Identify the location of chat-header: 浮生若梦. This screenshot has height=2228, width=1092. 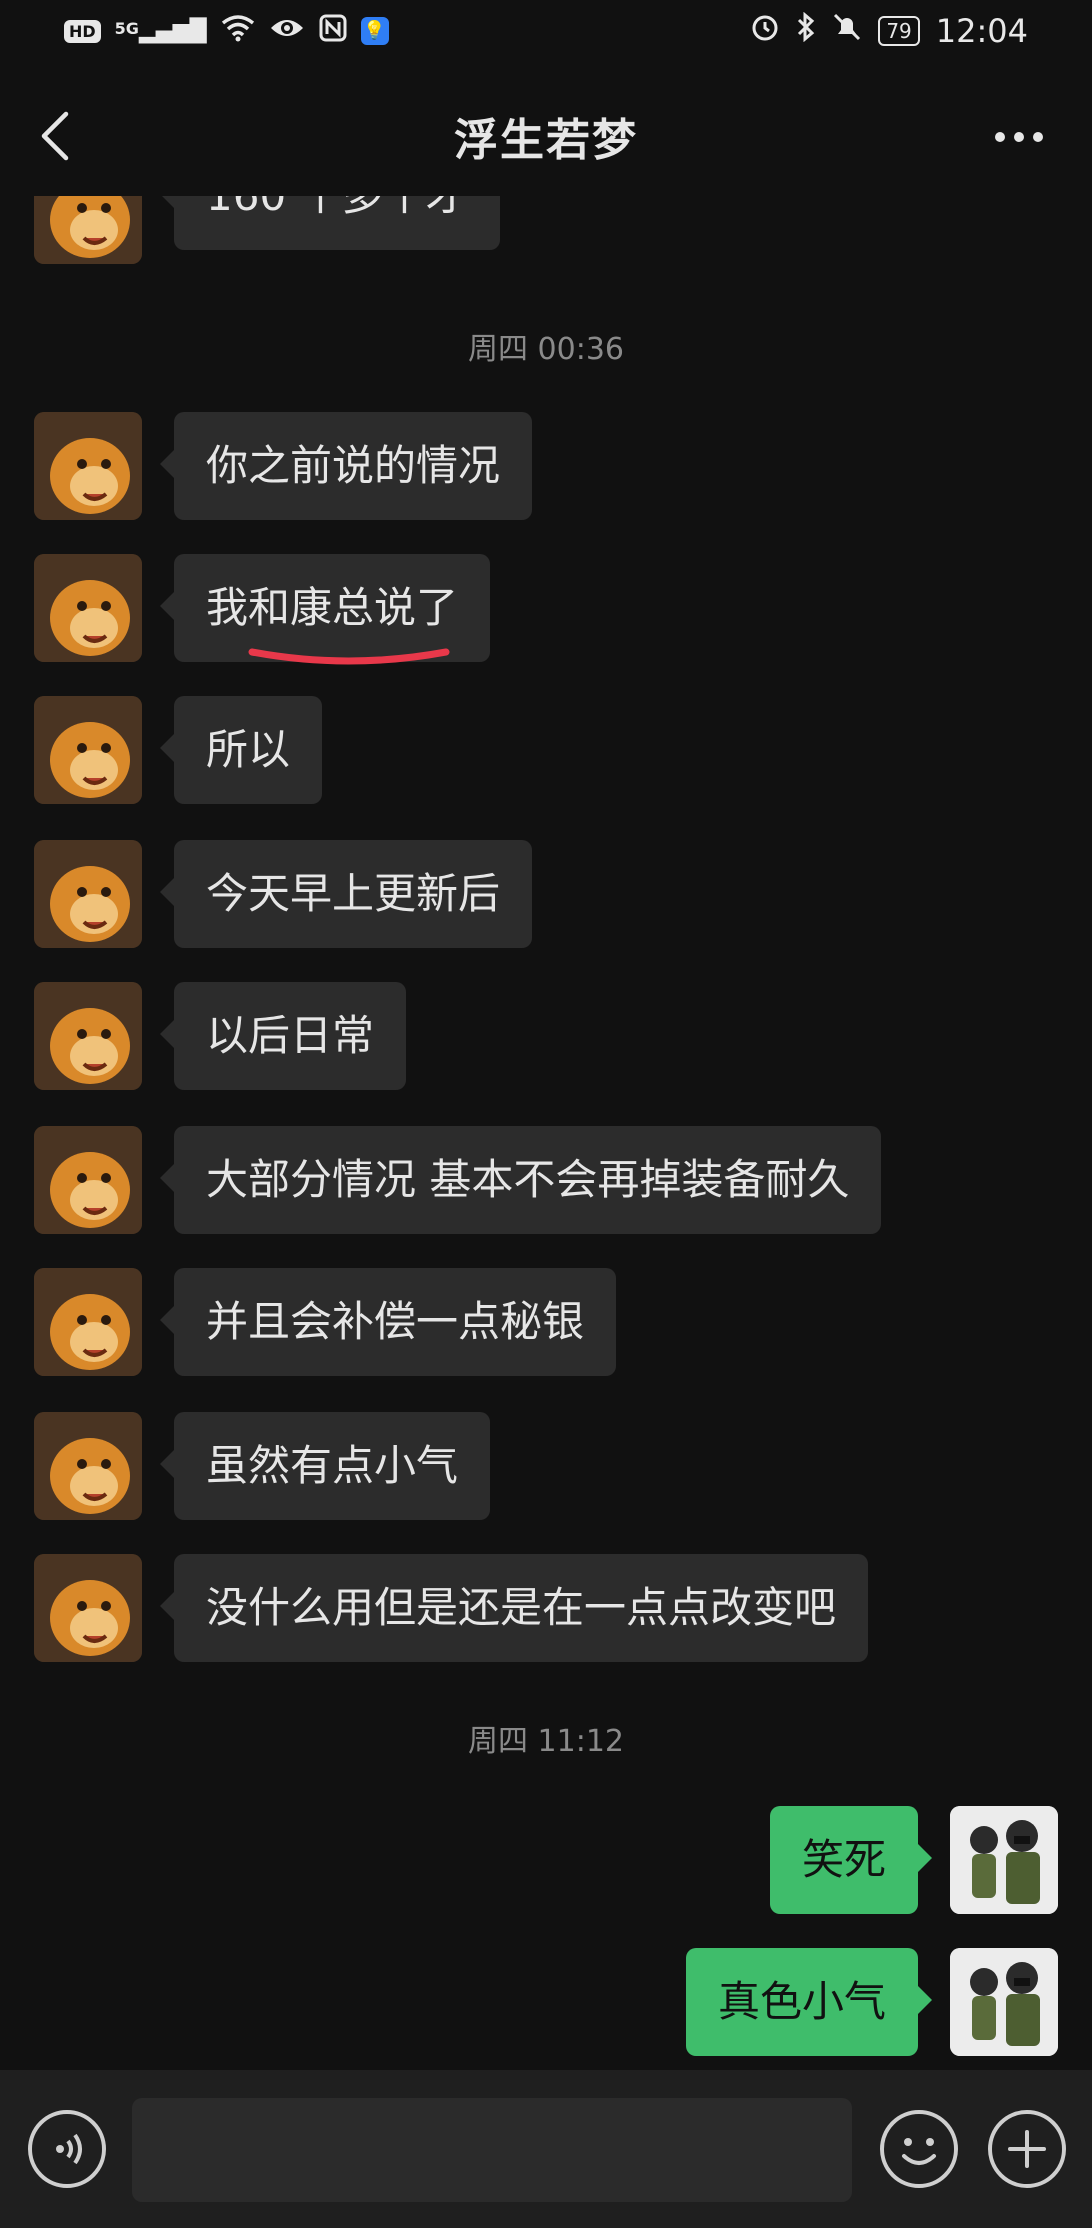
(546, 131).